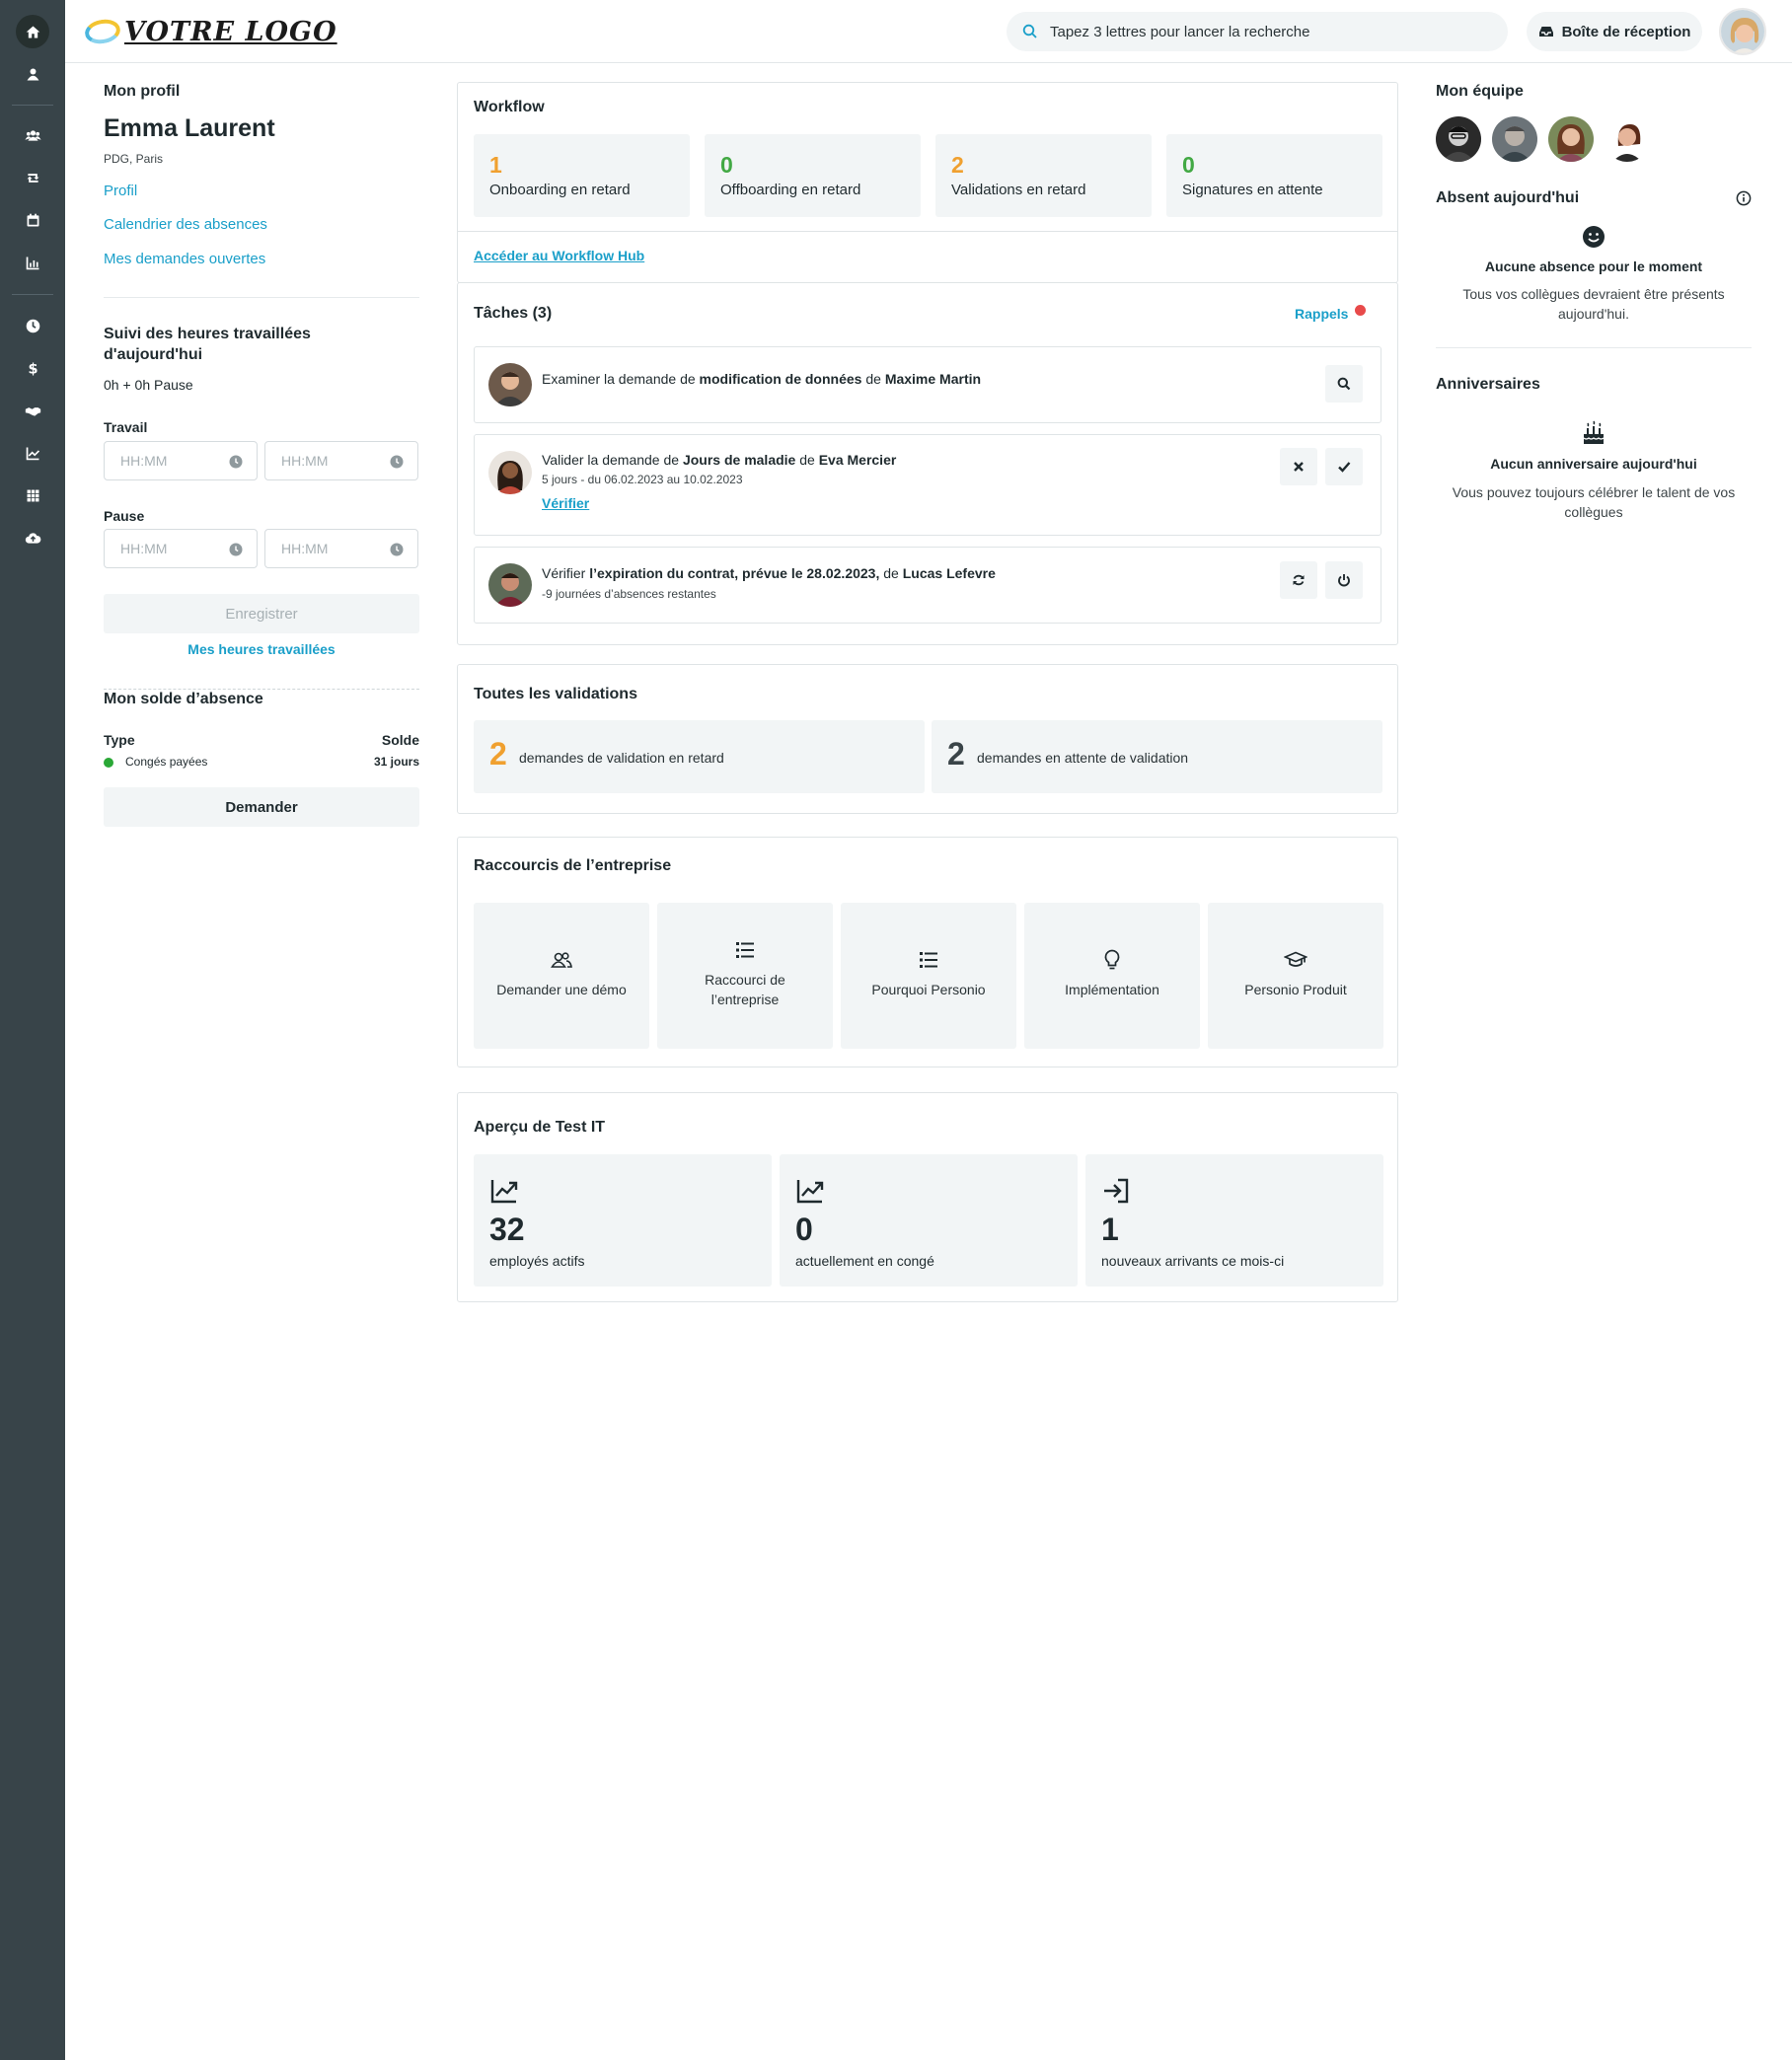 The image size is (1792, 2060). Describe the element at coordinates (1116, 1191) in the screenshot. I see `sign-in-icon` at that location.